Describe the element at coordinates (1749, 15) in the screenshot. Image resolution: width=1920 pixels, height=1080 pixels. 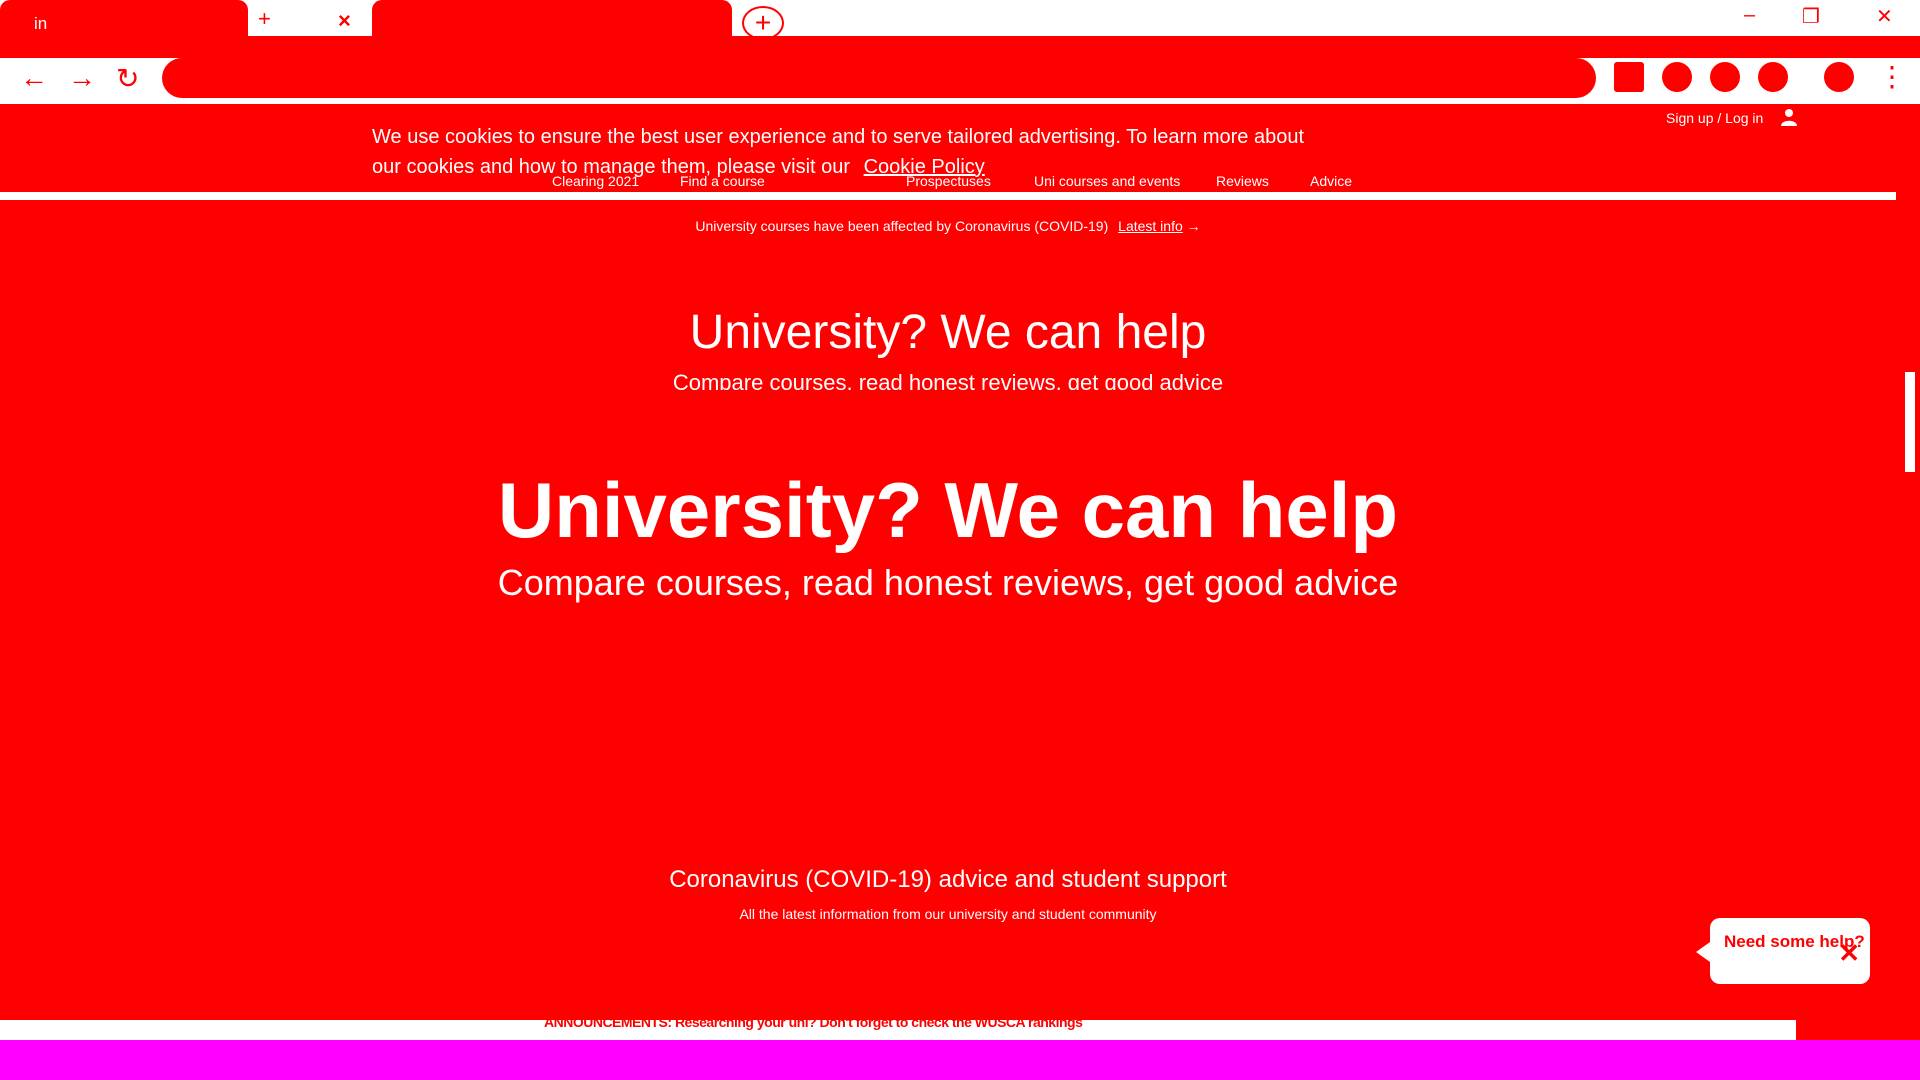
I see `minimize-button: –` at that location.